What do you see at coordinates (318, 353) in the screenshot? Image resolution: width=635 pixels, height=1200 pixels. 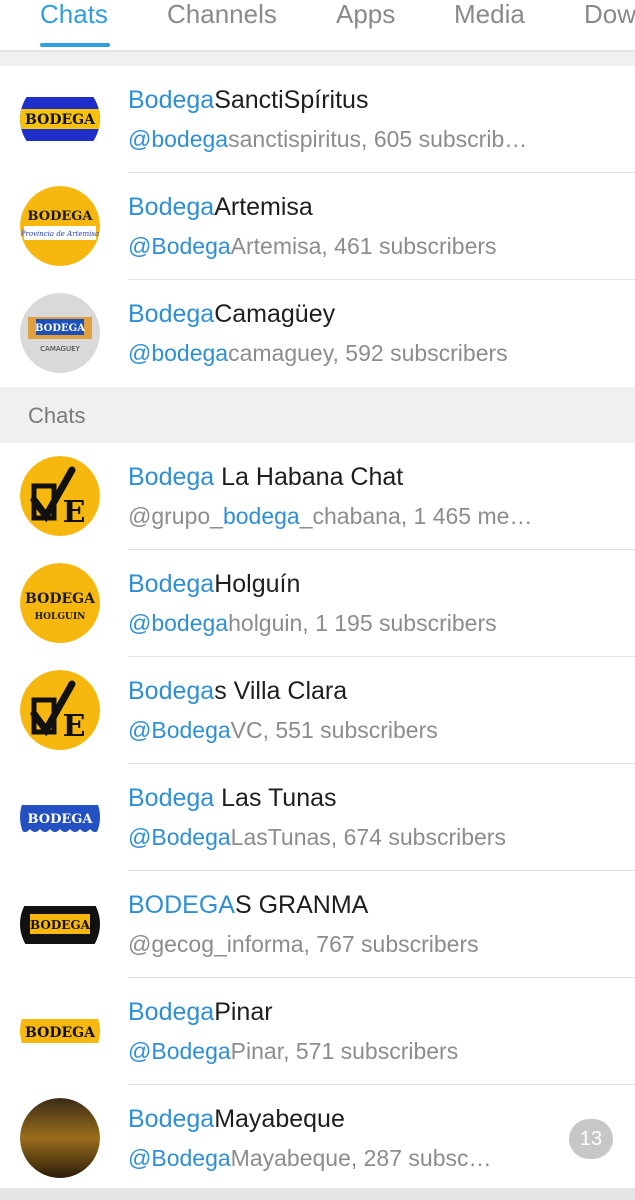 I see `chat-subtitle: @bodegacamaguey, 592 subscribers` at bounding box center [318, 353].